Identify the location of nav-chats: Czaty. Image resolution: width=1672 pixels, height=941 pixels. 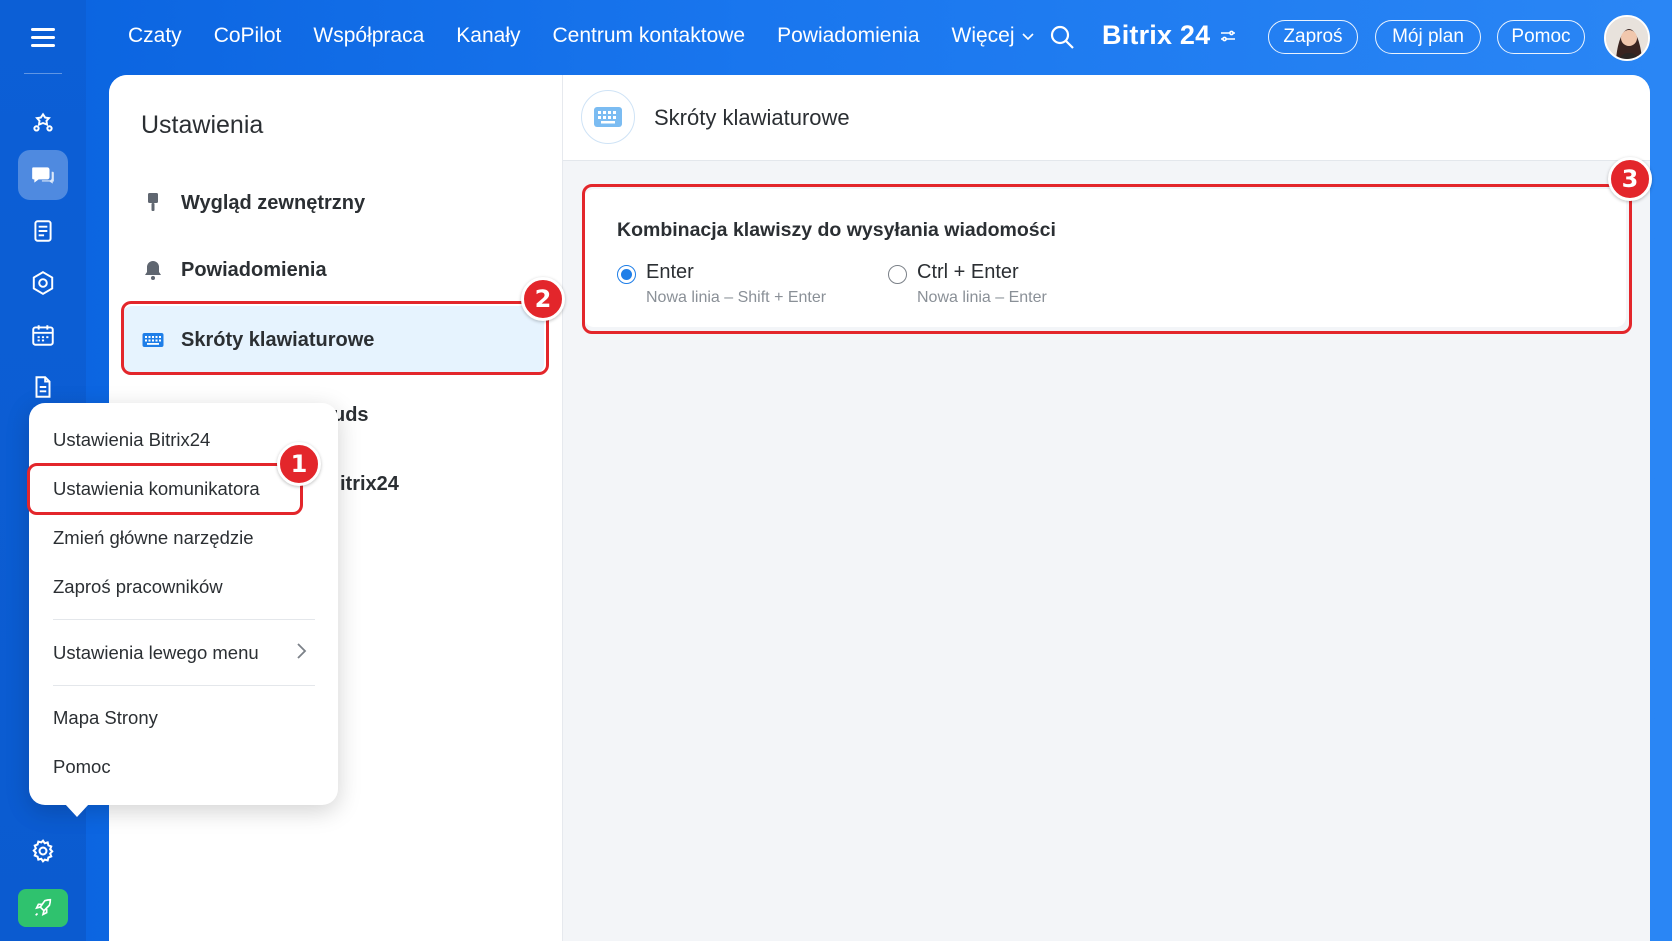
(155, 36).